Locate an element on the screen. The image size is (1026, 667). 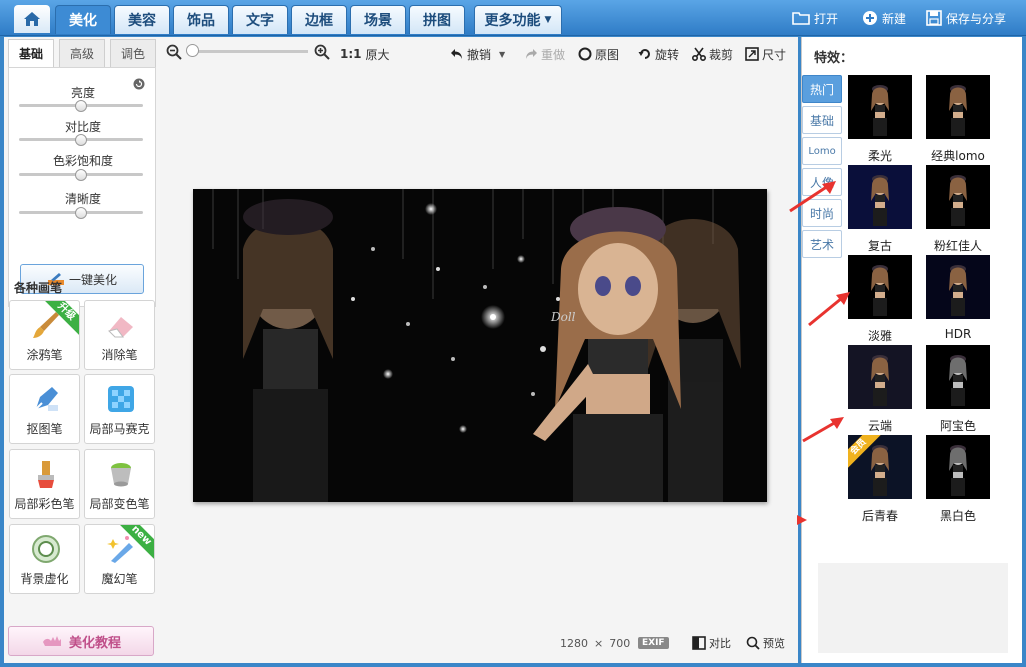
category-hot: 热门 is located at coordinates (822, 89).